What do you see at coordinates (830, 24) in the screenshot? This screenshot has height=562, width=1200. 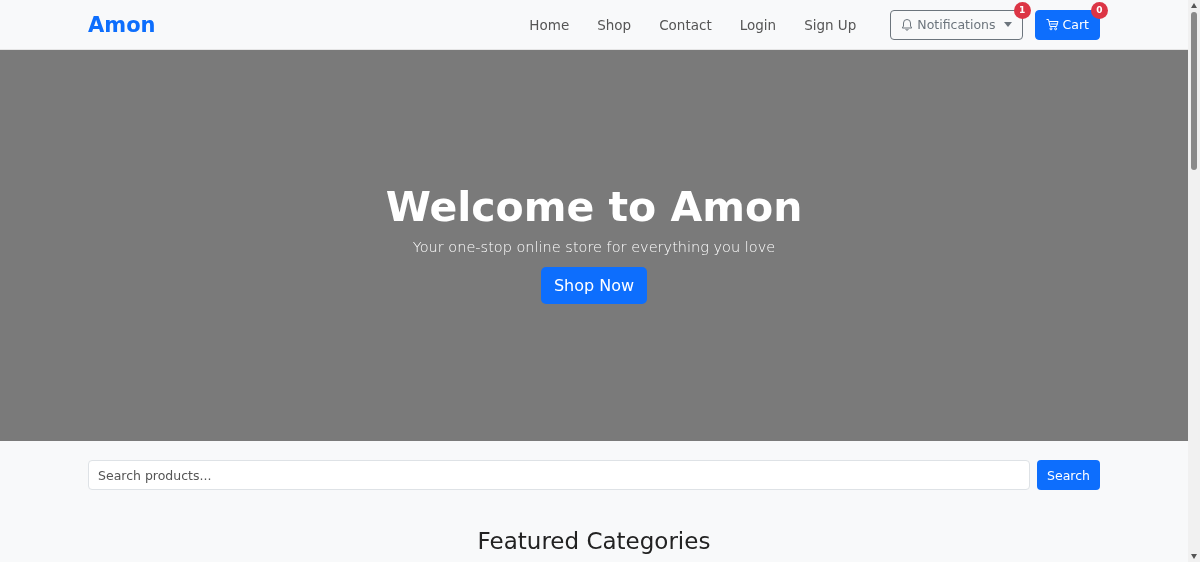 I see `nav-link: Sign Up` at bounding box center [830, 24].